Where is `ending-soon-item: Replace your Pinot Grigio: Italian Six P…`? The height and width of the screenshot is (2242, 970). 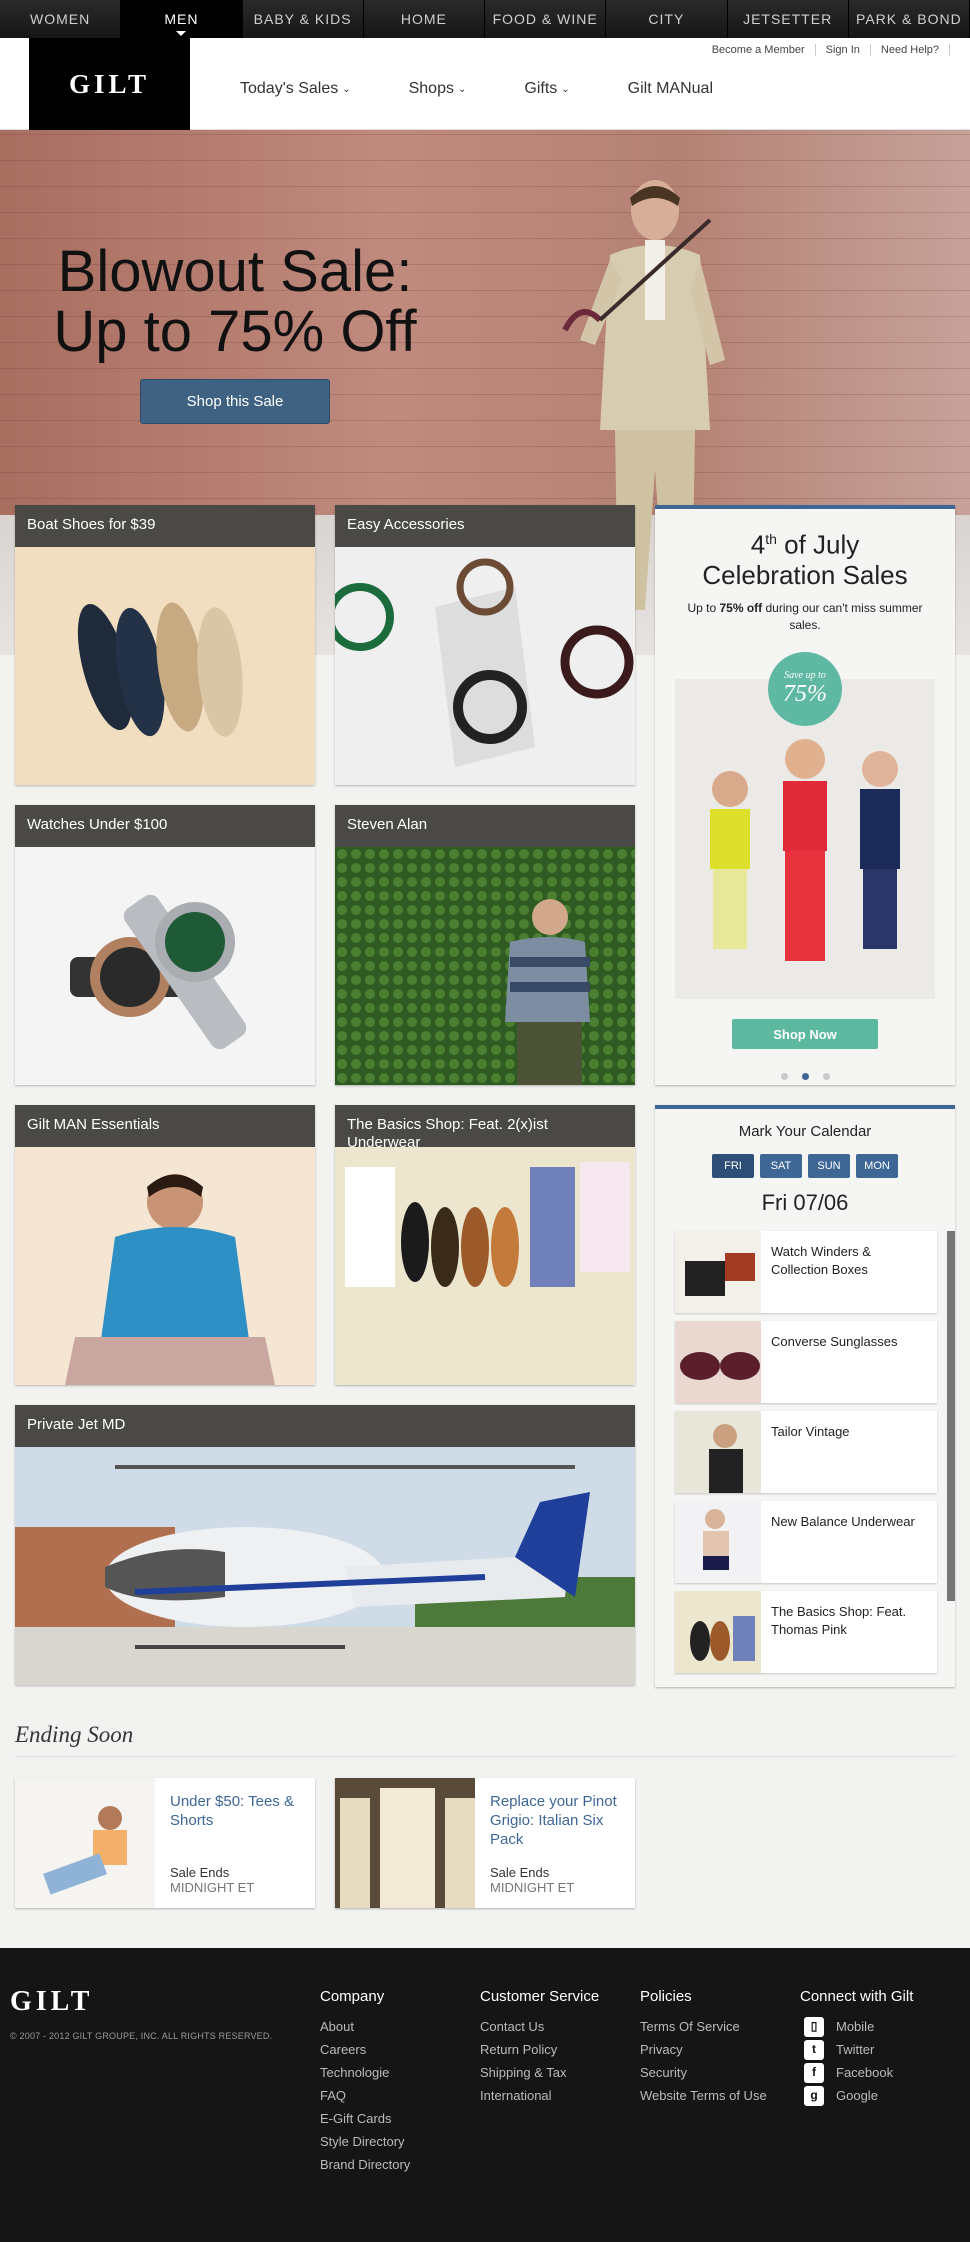
ending-soon-item: Replace your Pinot Grigio: Italian Six P… is located at coordinates (485, 1843).